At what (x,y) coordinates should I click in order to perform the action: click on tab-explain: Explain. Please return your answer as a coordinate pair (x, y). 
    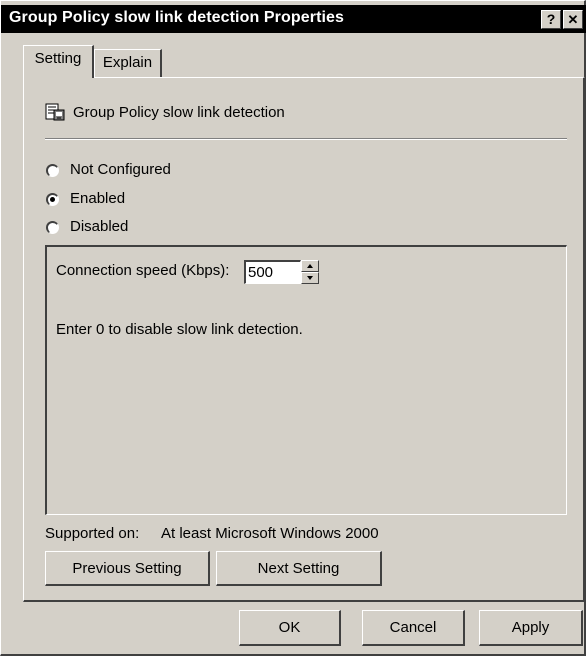
    Looking at the image, I should click on (128, 63).